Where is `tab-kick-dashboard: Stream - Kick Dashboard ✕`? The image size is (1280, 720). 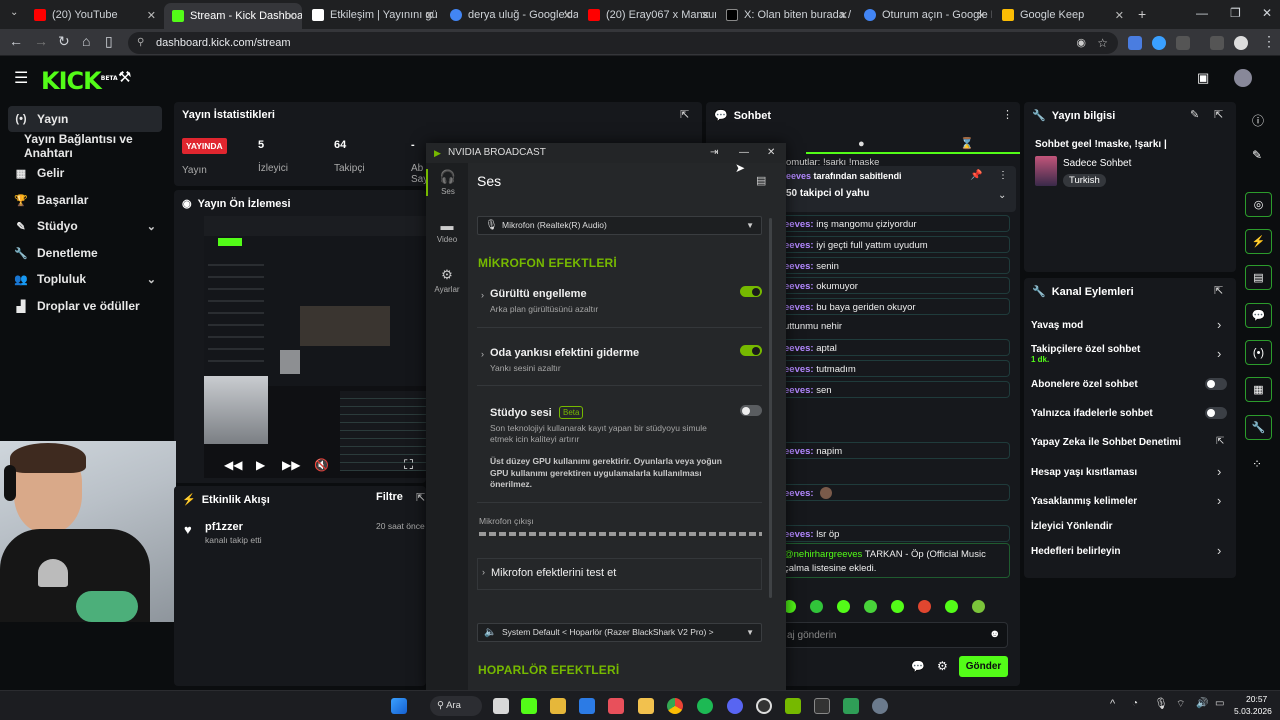
tab-kick-dashboard: Stream - Kick Dashboard ✕ is located at coordinates (233, 16).